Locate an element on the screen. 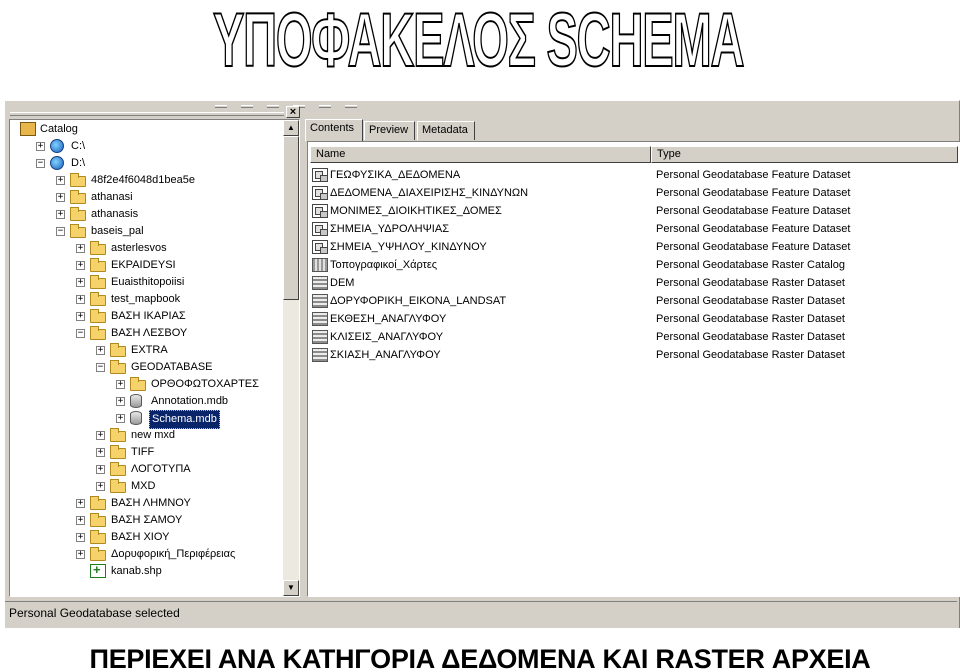  tree-item-label: EXTRA is located at coordinates (149, 350).